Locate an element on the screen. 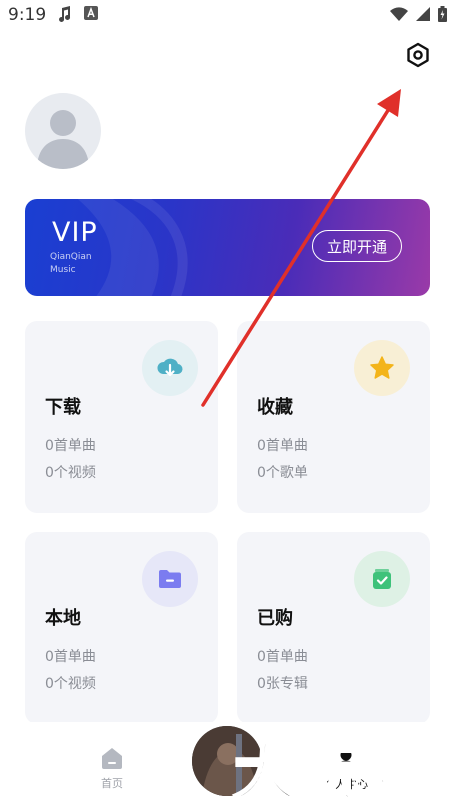 Image resolution: width=455 pixels, height=812 pixels. folder-icon is located at coordinates (170, 579).